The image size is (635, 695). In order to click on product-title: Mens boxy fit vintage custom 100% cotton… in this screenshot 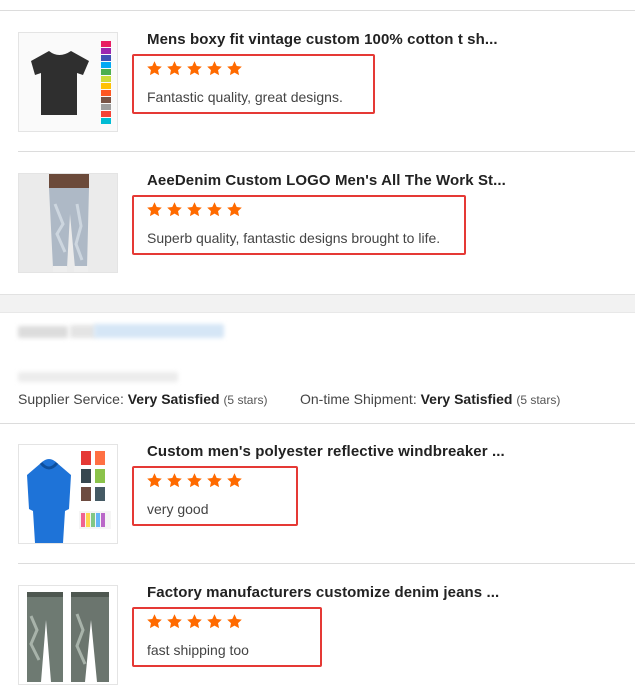, I will do `click(322, 39)`.